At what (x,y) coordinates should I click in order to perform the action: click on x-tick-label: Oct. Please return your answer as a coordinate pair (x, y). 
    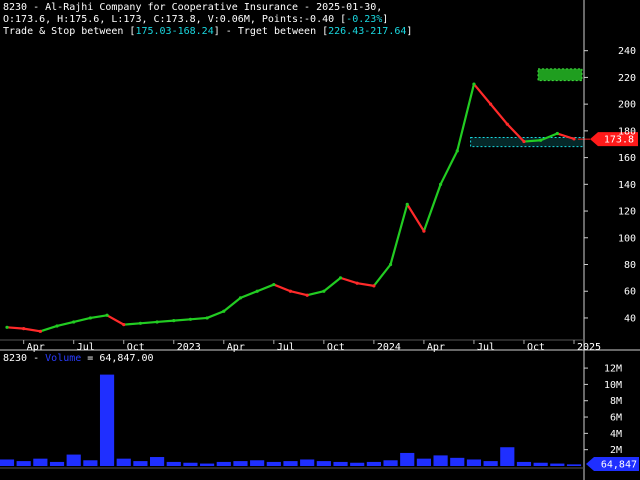
    Looking at the image, I should click on (336, 347).